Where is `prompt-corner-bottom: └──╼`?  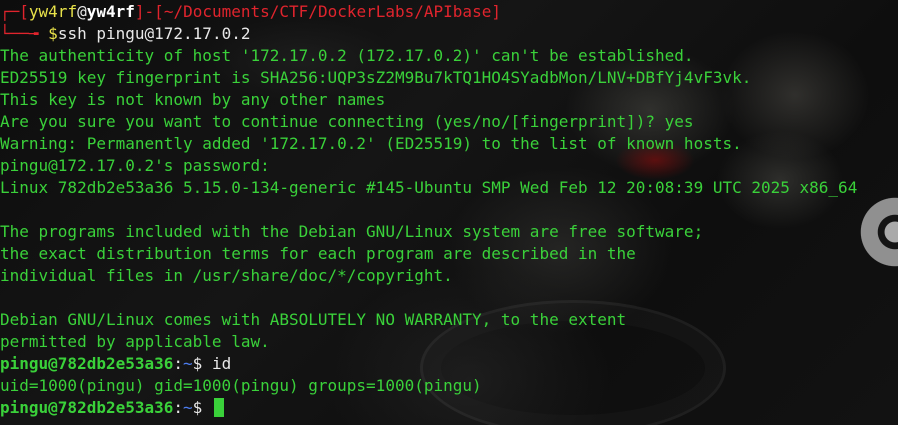 prompt-corner-bottom: └──╼ is located at coordinates (24, 33).